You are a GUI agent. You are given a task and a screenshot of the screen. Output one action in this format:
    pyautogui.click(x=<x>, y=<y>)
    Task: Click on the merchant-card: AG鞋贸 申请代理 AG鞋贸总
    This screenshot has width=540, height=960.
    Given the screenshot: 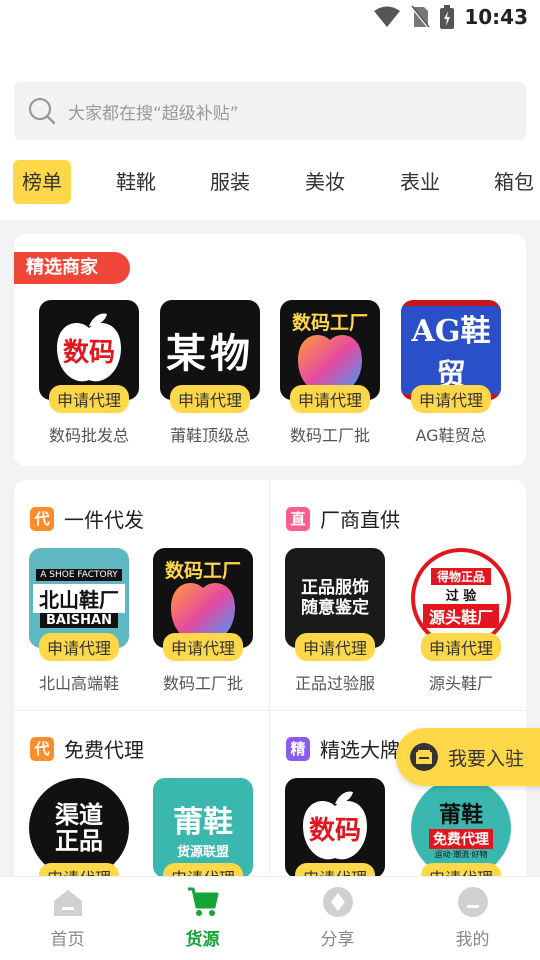 What is the action you would take?
    pyautogui.click(x=451, y=373)
    